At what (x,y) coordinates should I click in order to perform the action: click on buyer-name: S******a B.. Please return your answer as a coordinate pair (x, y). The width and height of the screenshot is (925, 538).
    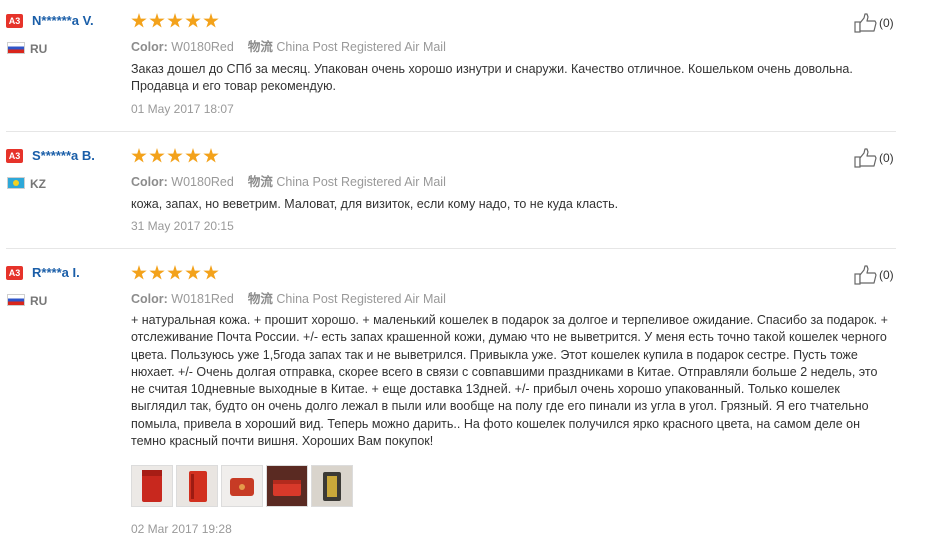
    Looking at the image, I should click on (63, 155).